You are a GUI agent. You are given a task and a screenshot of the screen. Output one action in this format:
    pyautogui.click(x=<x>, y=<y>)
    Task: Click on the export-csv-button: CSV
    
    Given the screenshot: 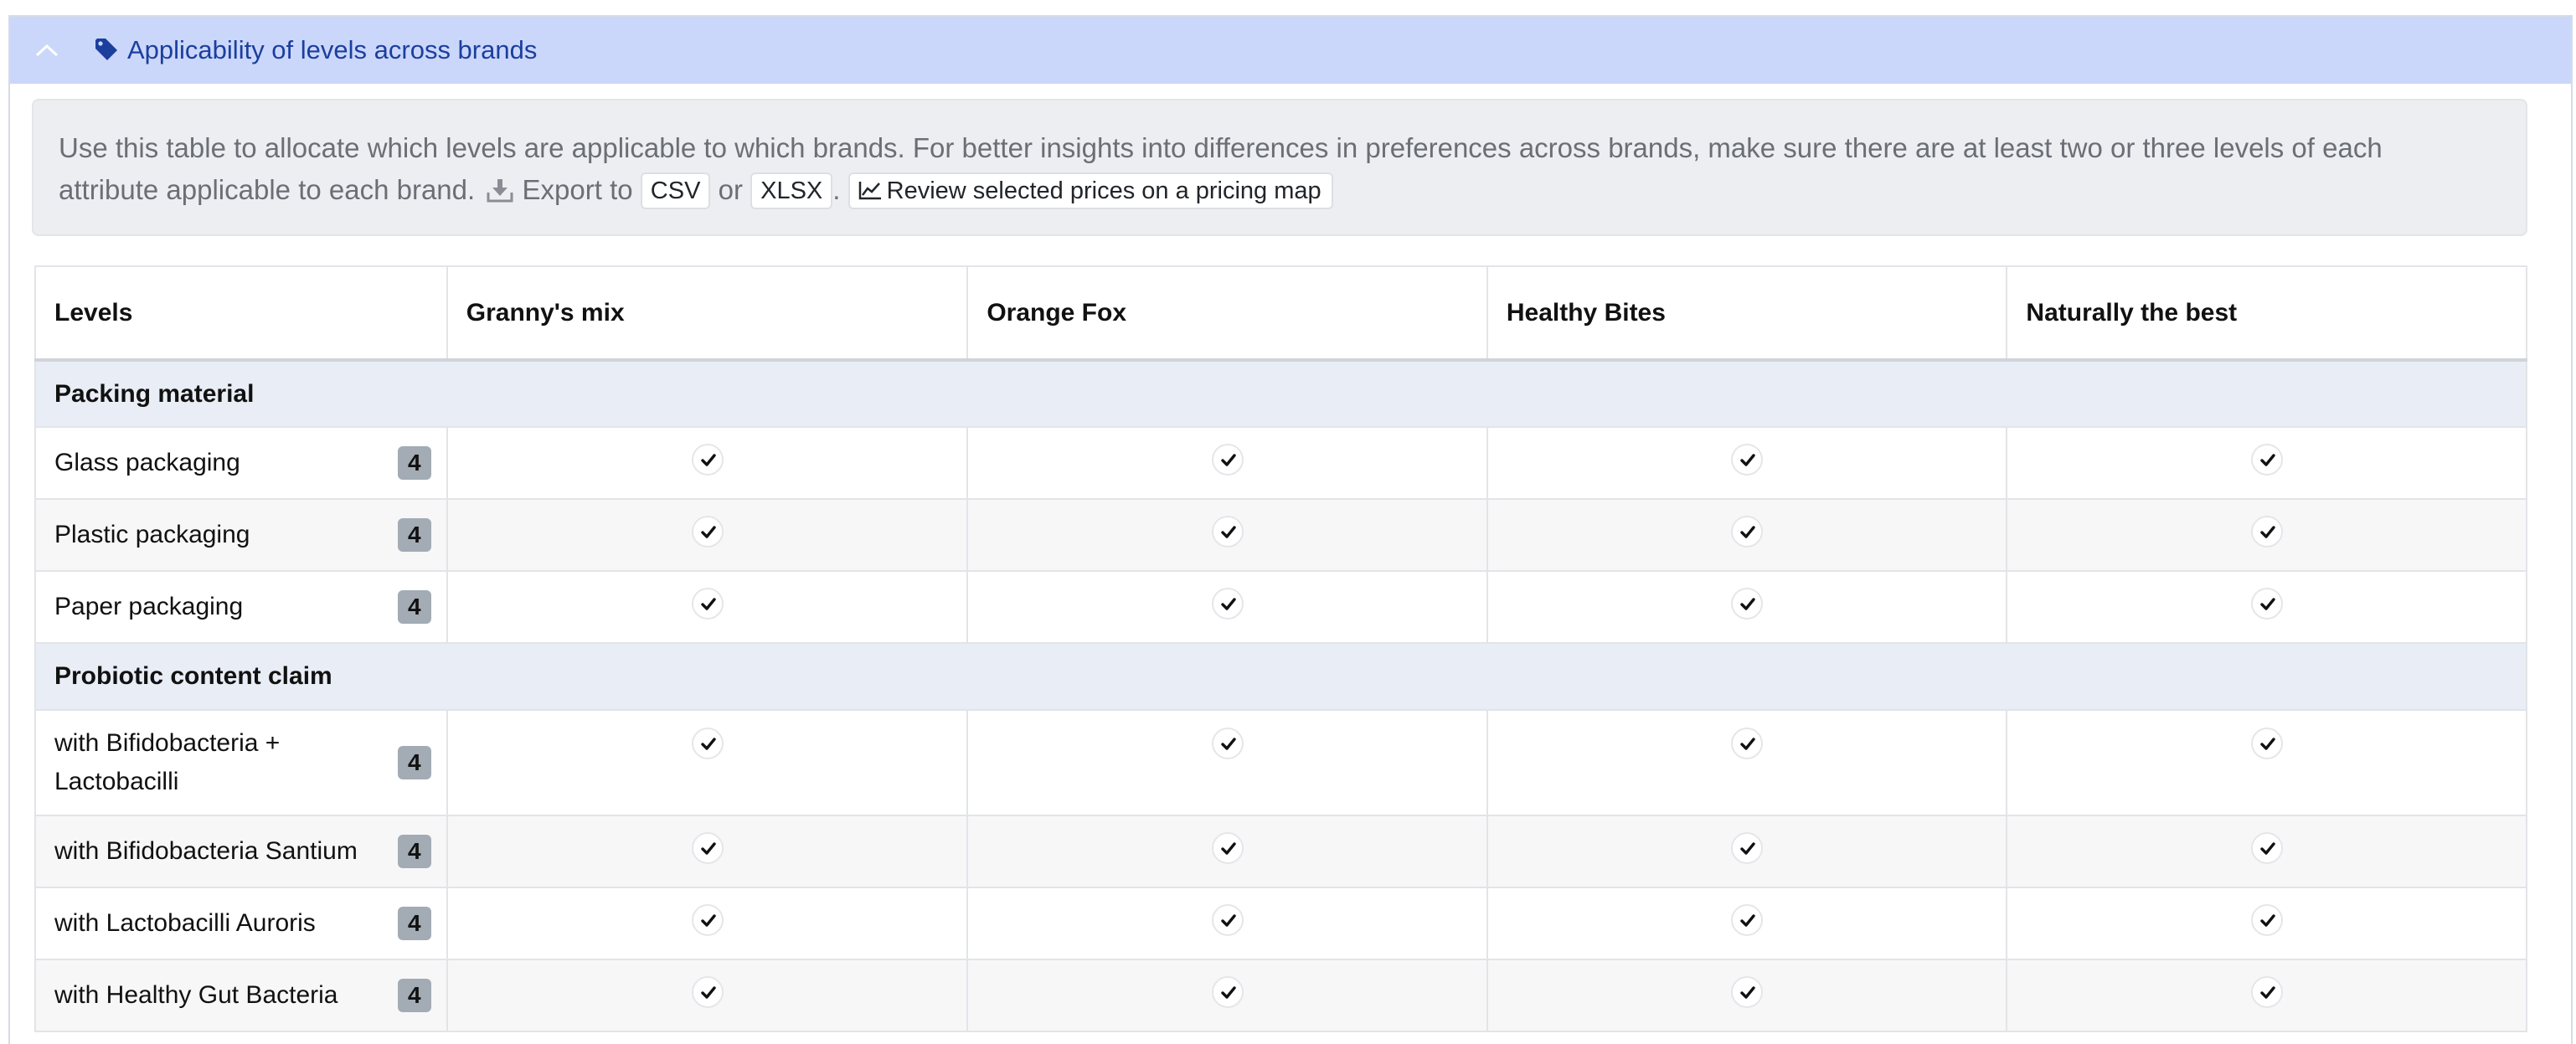 What is the action you would take?
    pyautogui.click(x=675, y=190)
    